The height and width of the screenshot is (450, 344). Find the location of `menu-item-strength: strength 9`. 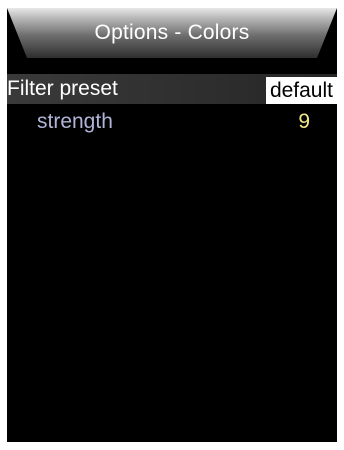

menu-item-strength: strength 9 is located at coordinates (172, 122).